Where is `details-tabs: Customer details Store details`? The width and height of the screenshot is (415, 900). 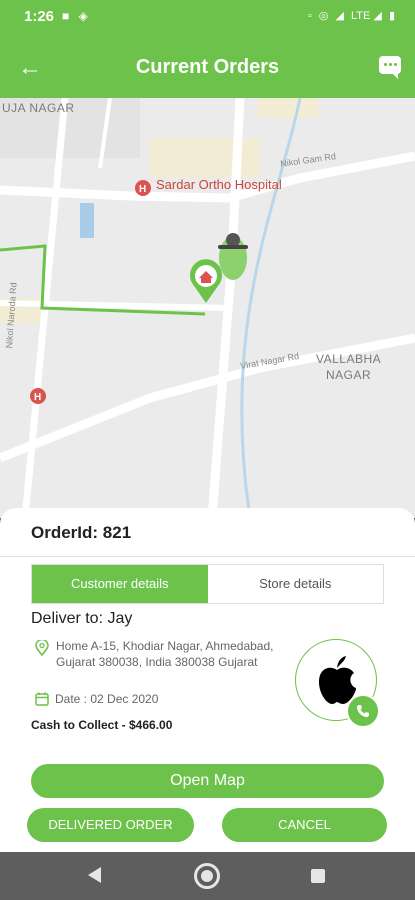
details-tabs: Customer details Store details is located at coordinates (207, 584).